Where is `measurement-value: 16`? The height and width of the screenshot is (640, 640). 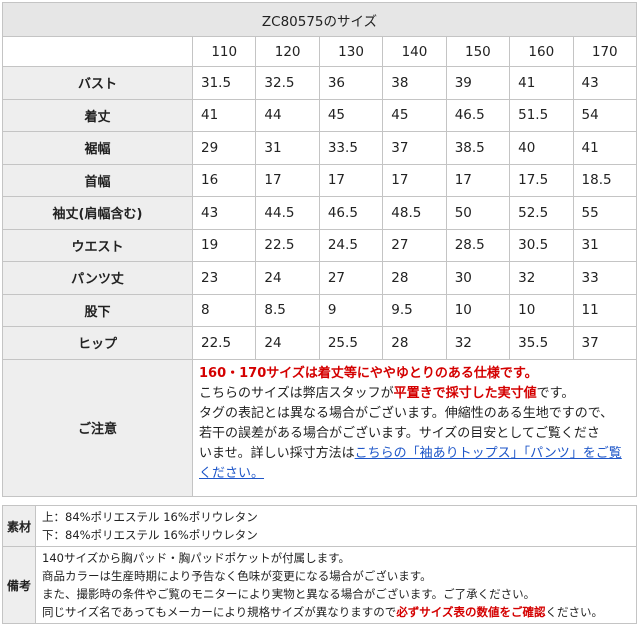 measurement-value: 16 is located at coordinates (224, 180).